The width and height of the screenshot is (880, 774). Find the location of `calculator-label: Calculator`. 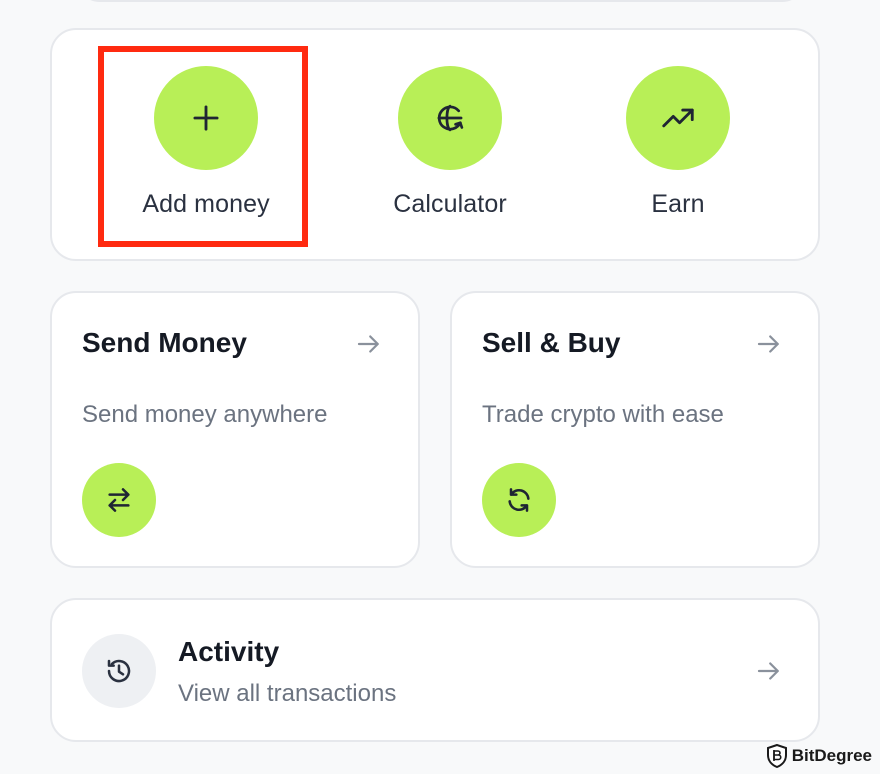

calculator-label: Calculator is located at coordinates (450, 204).